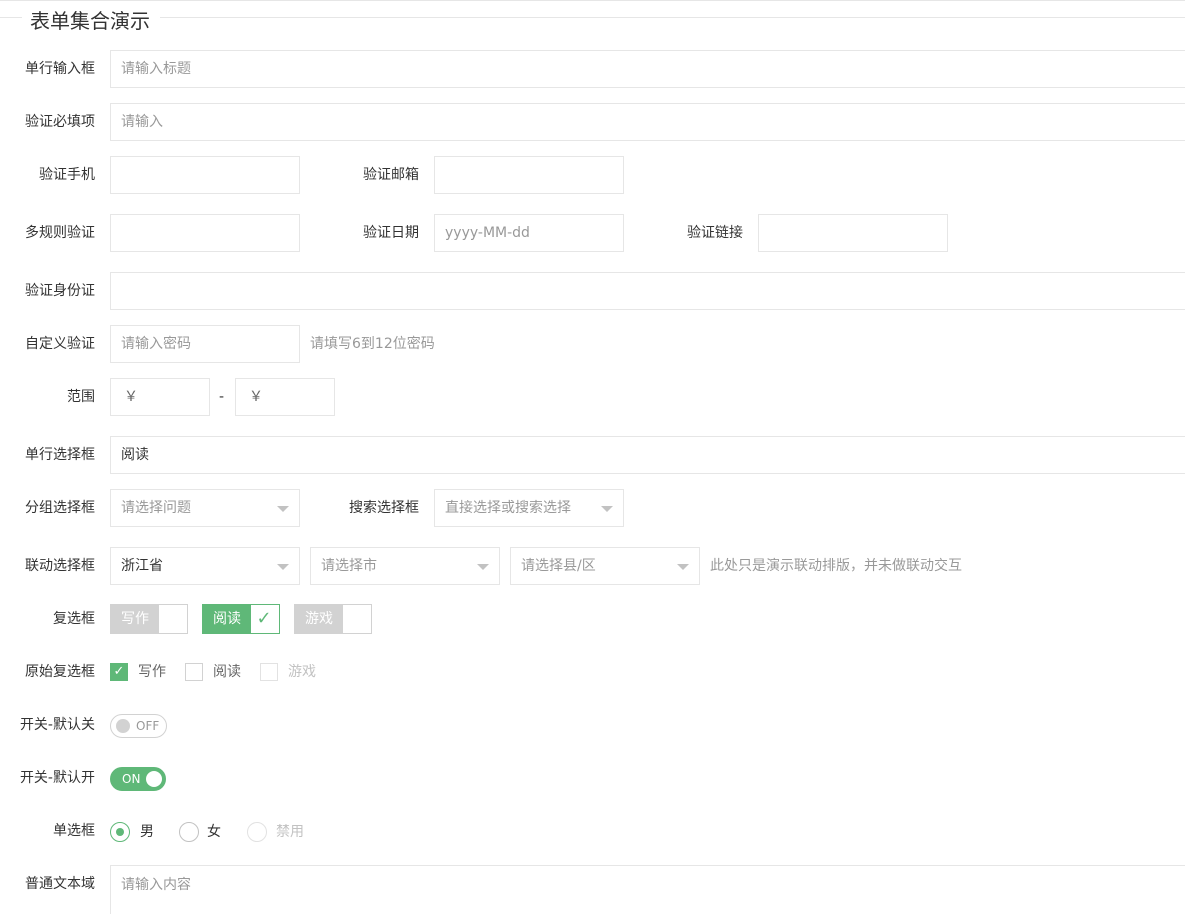 Image resolution: width=1185 pixels, height=914 pixels. Describe the element at coordinates (131, 779) in the screenshot. I see `switch-on-text: ON` at that location.